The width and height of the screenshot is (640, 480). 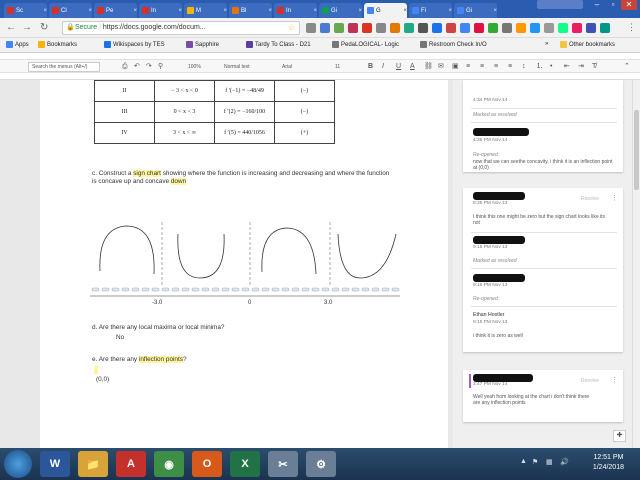 What do you see at coordinates (115, 10) in the screenshot?
I see `browser-tab: Pe ×` at bounding box center [115, 10].